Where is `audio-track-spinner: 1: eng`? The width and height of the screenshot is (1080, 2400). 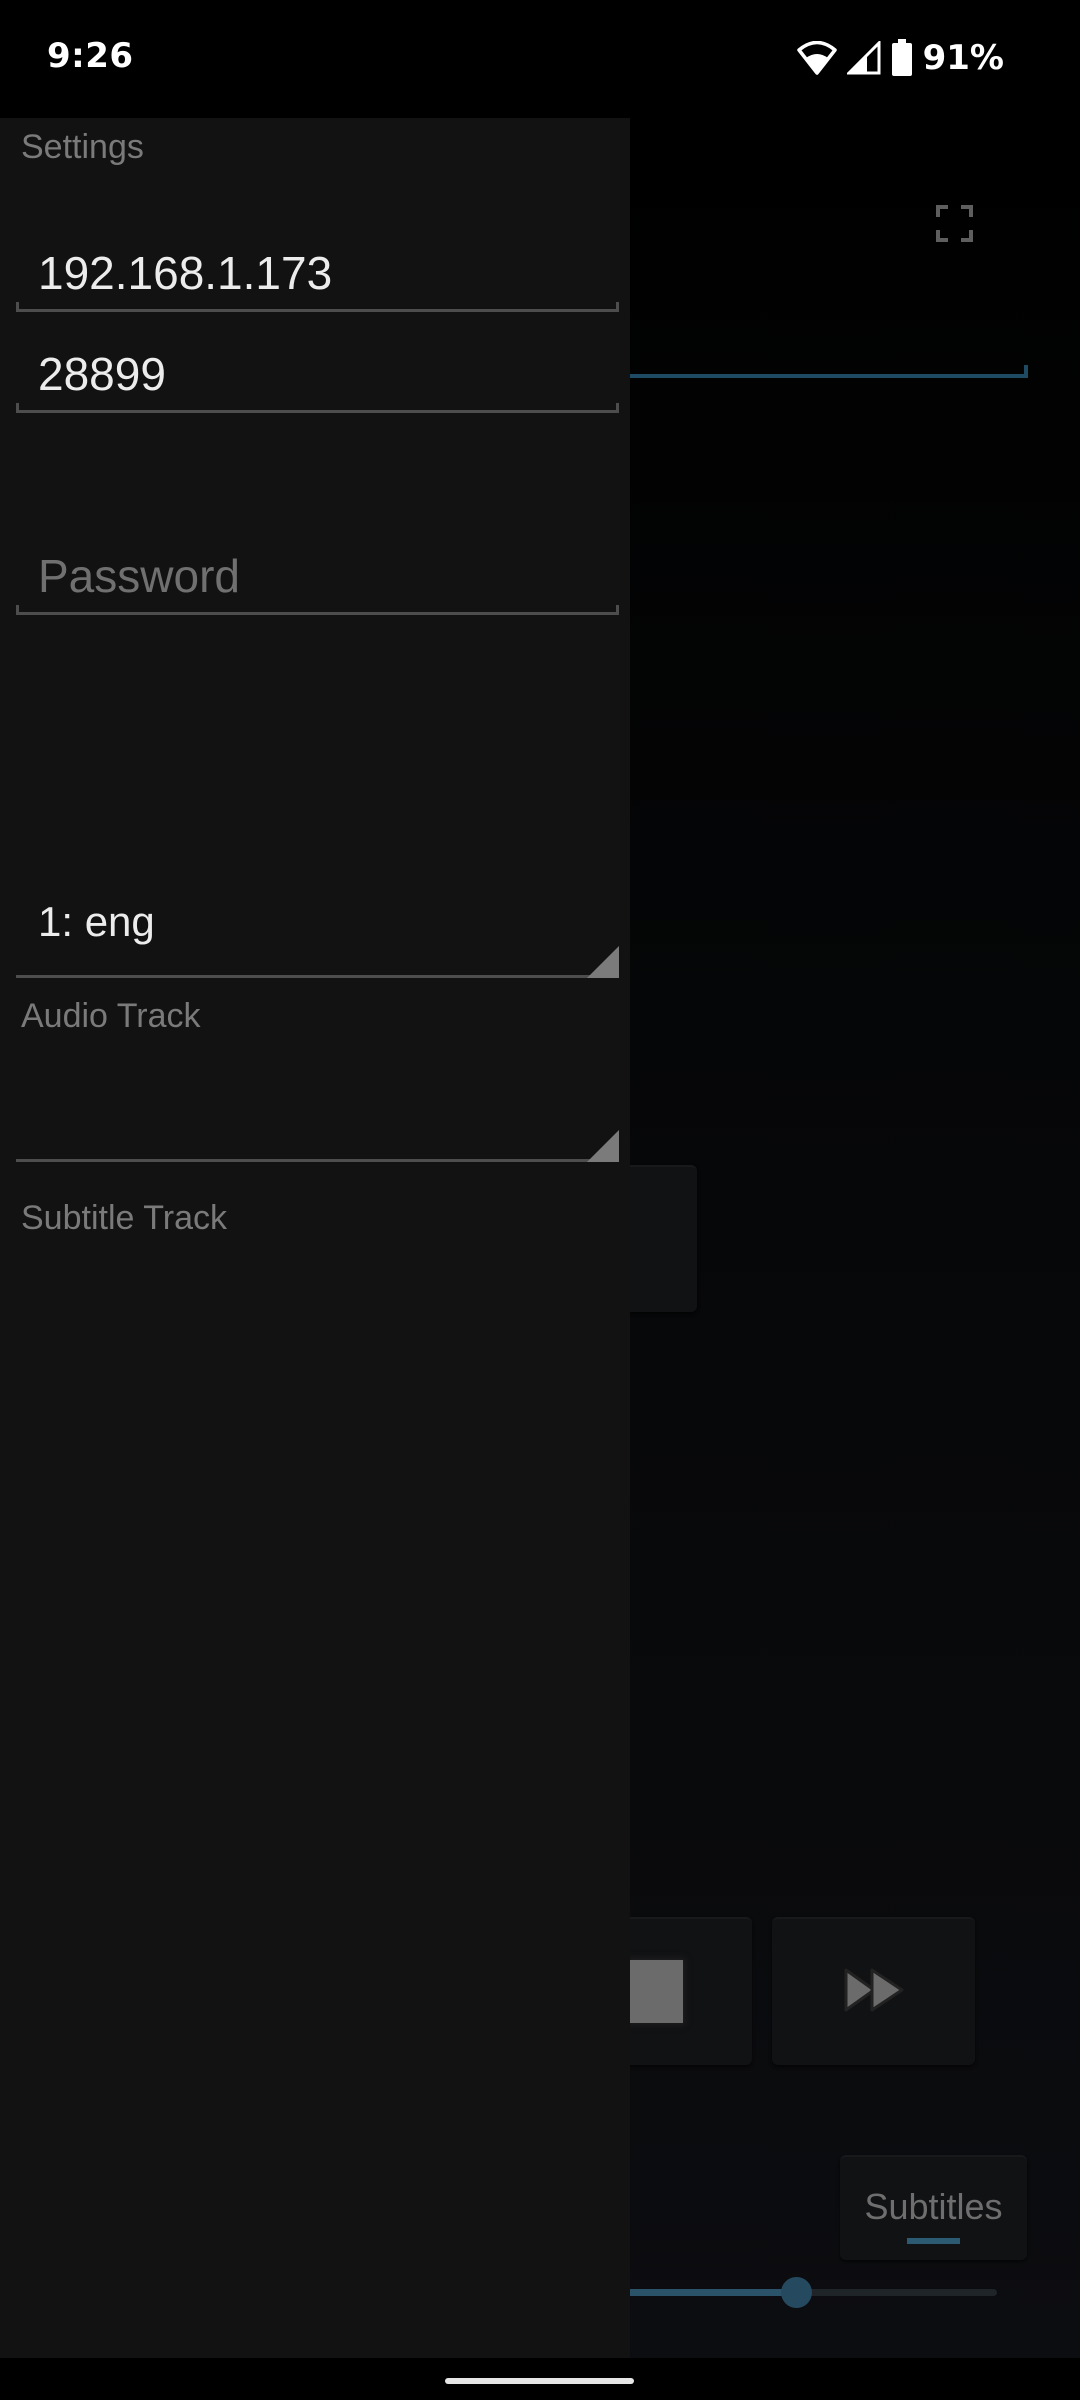 audio-track-spinner: 1: eng is located at coordinates (317, 928).